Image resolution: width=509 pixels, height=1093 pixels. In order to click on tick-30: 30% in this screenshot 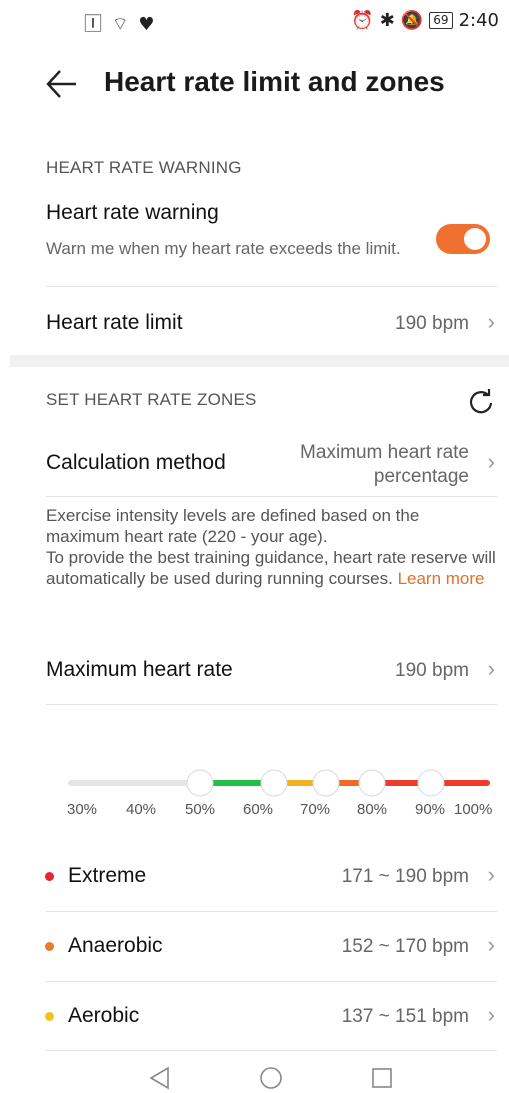, I will do `click(82, 809)`.